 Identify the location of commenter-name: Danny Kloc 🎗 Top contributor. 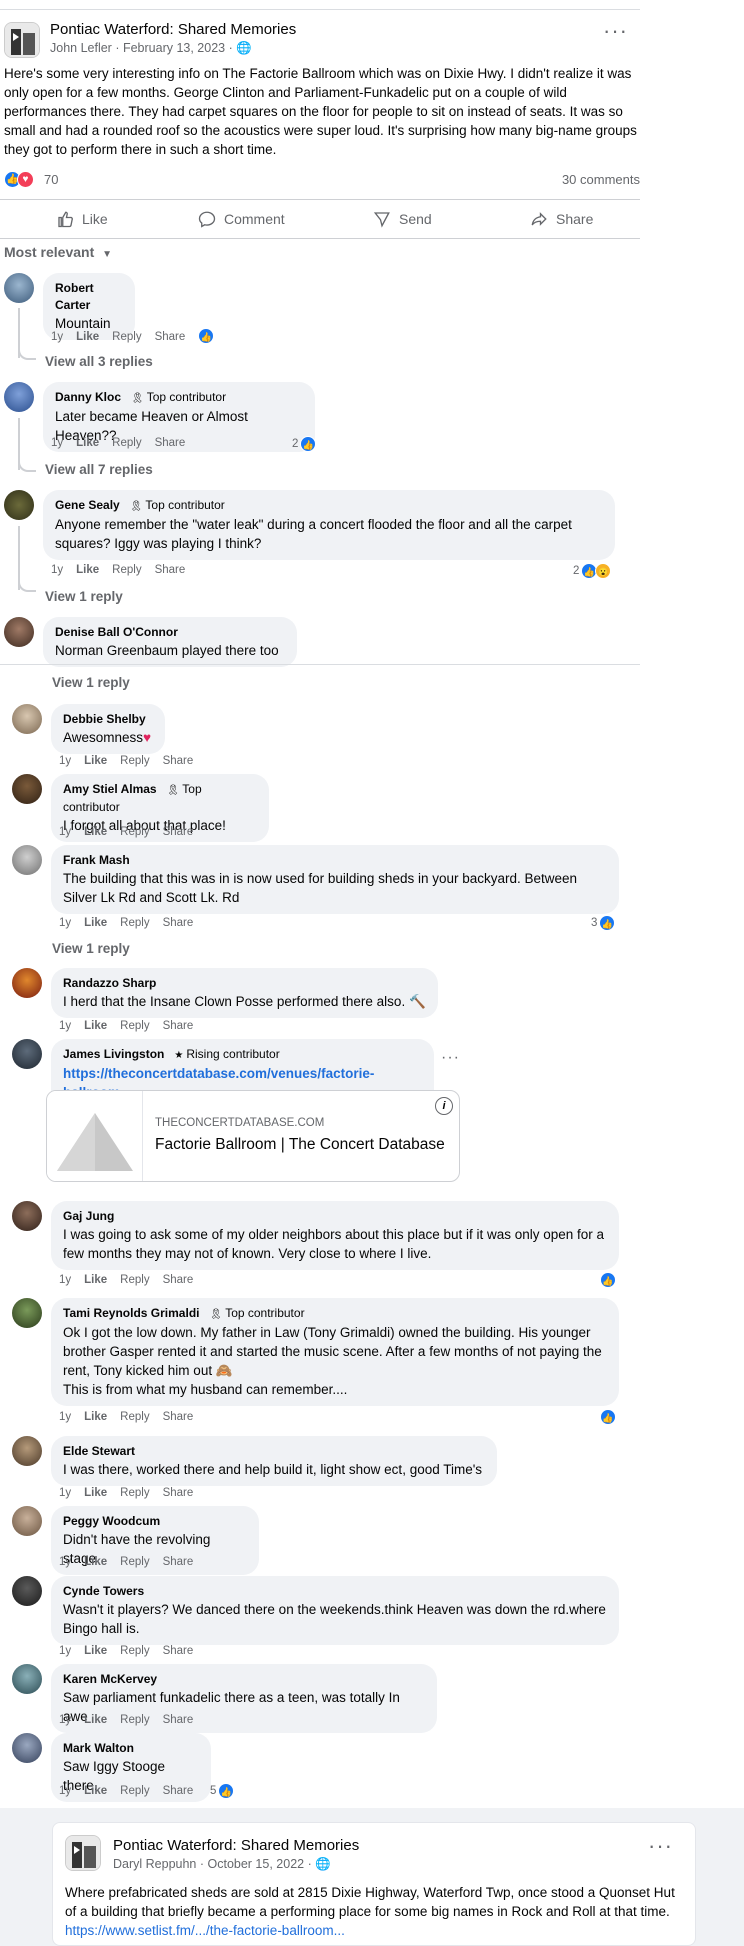
(179, 398).